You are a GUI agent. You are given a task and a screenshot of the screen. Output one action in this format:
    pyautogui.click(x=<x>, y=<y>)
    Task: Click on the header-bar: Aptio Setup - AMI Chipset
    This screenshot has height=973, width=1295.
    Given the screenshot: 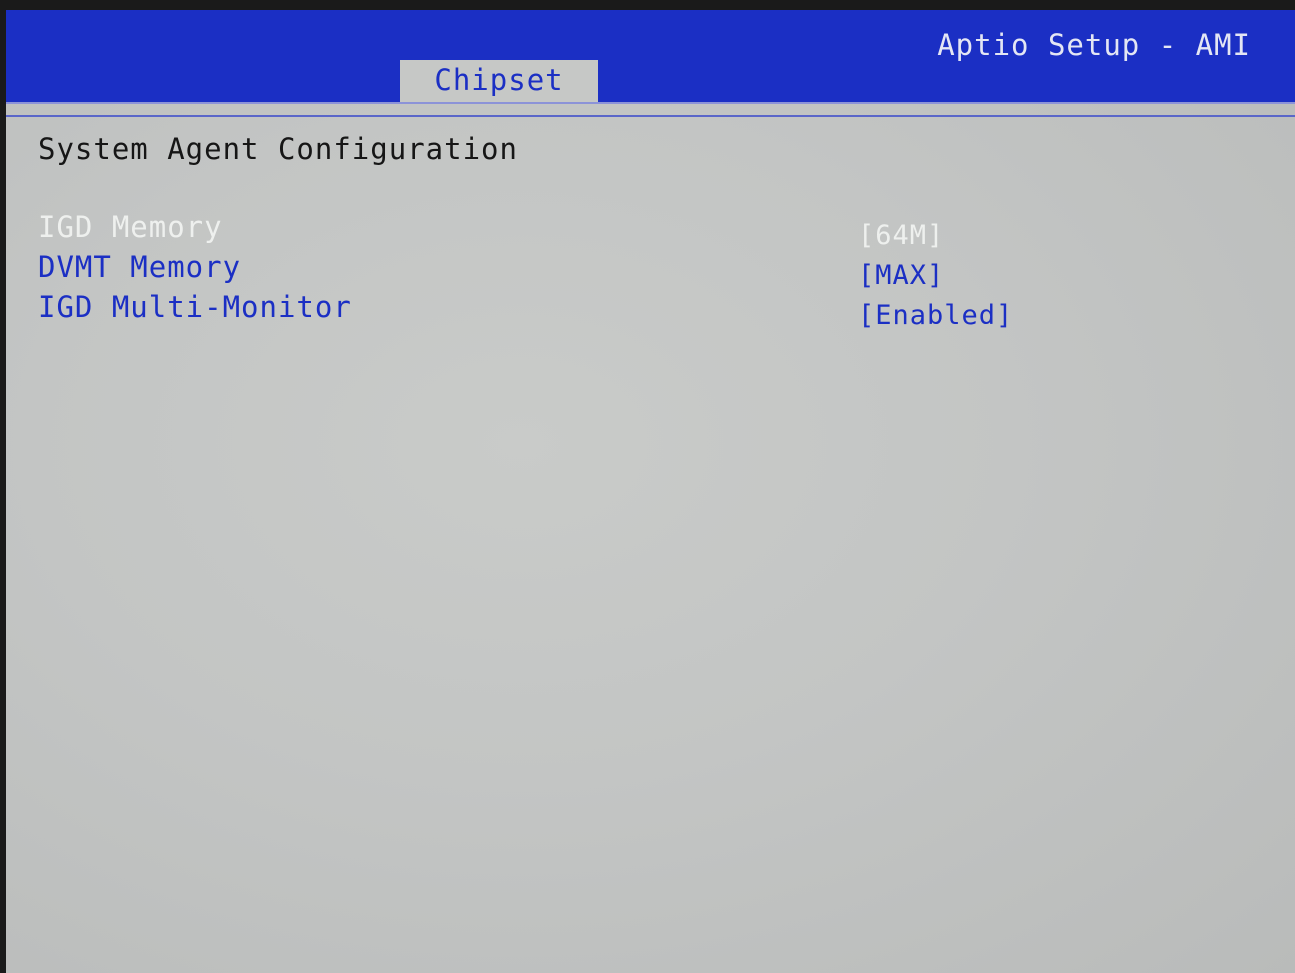 What is the action you would take?
    pyautogui.click(x=650, y=57)
    